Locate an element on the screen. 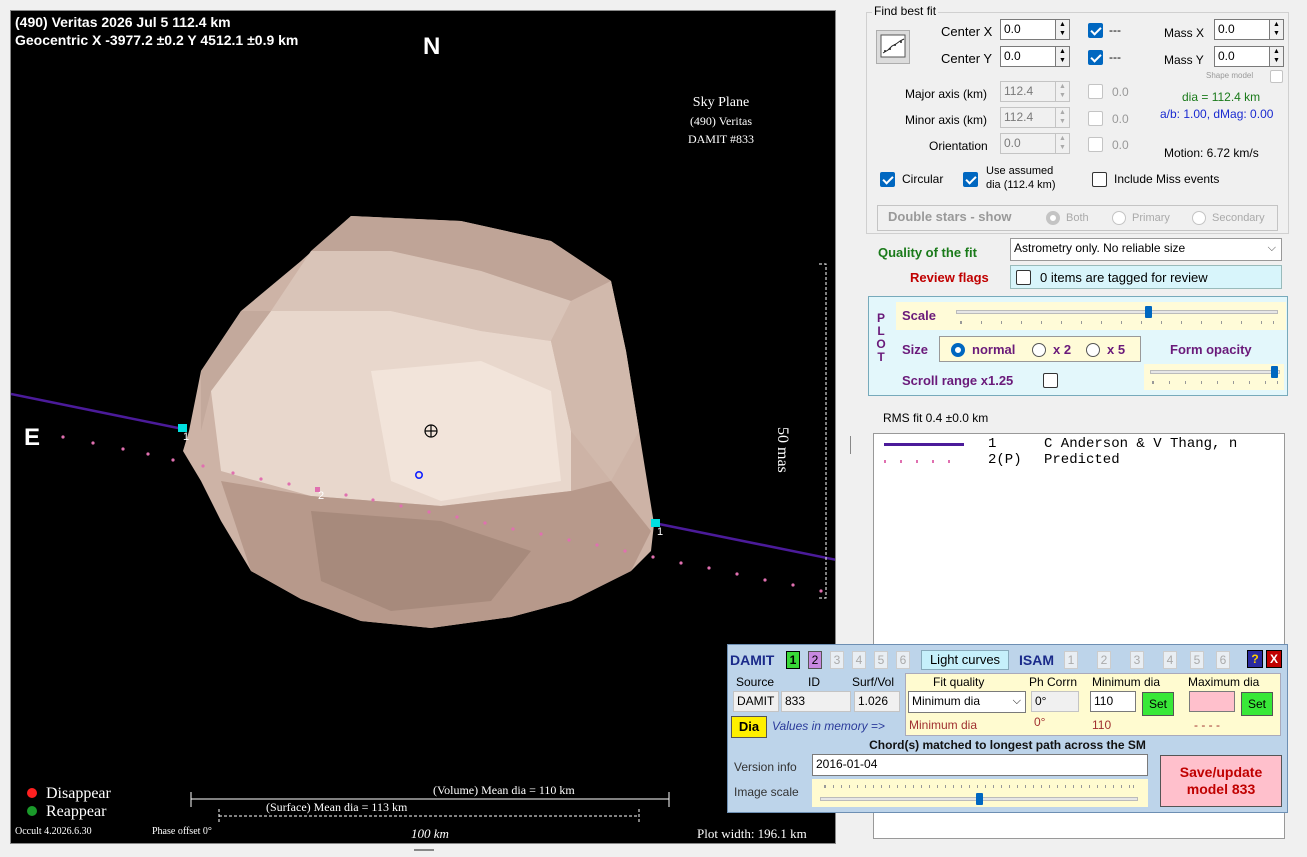 The image size is (1307, 857). damit-model-2: 2 is located at coordinates (815, 660).